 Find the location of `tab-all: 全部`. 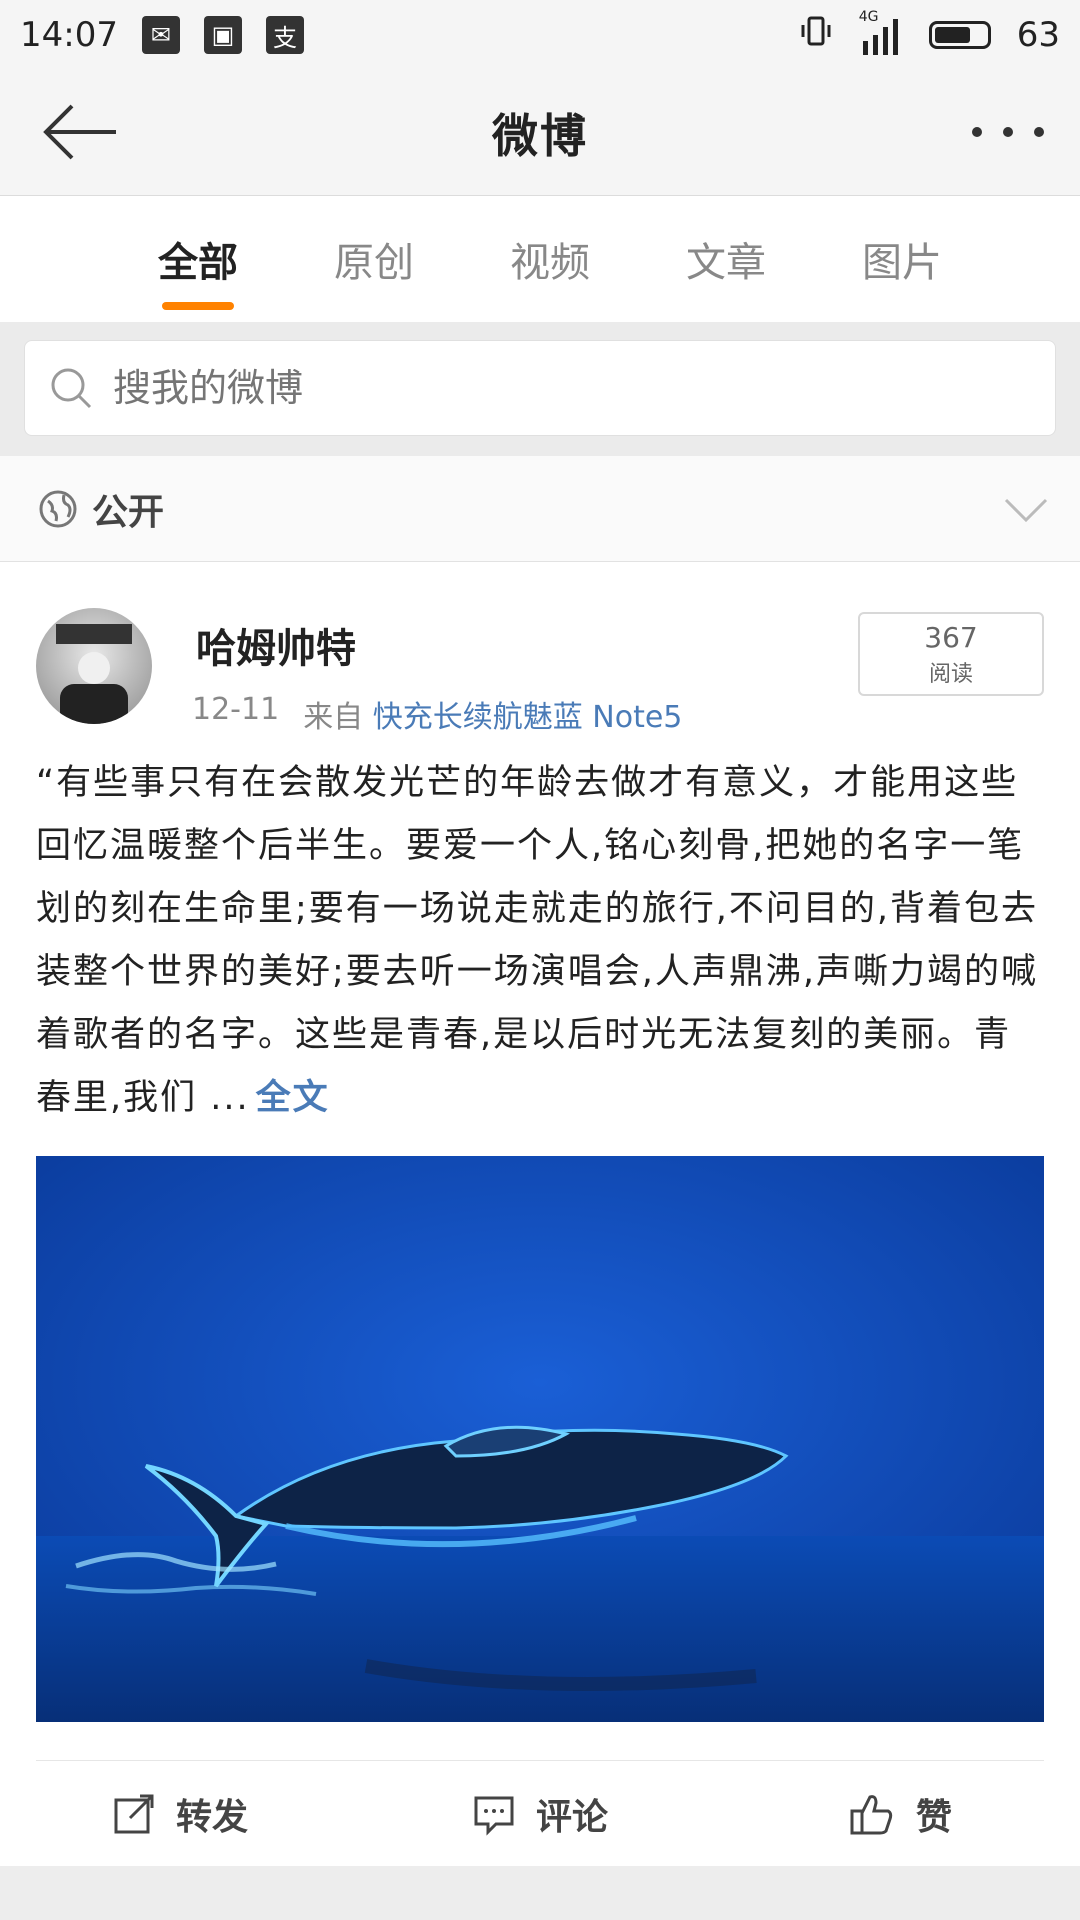

tab-all: 全部 is located at coordinates (198, 259).